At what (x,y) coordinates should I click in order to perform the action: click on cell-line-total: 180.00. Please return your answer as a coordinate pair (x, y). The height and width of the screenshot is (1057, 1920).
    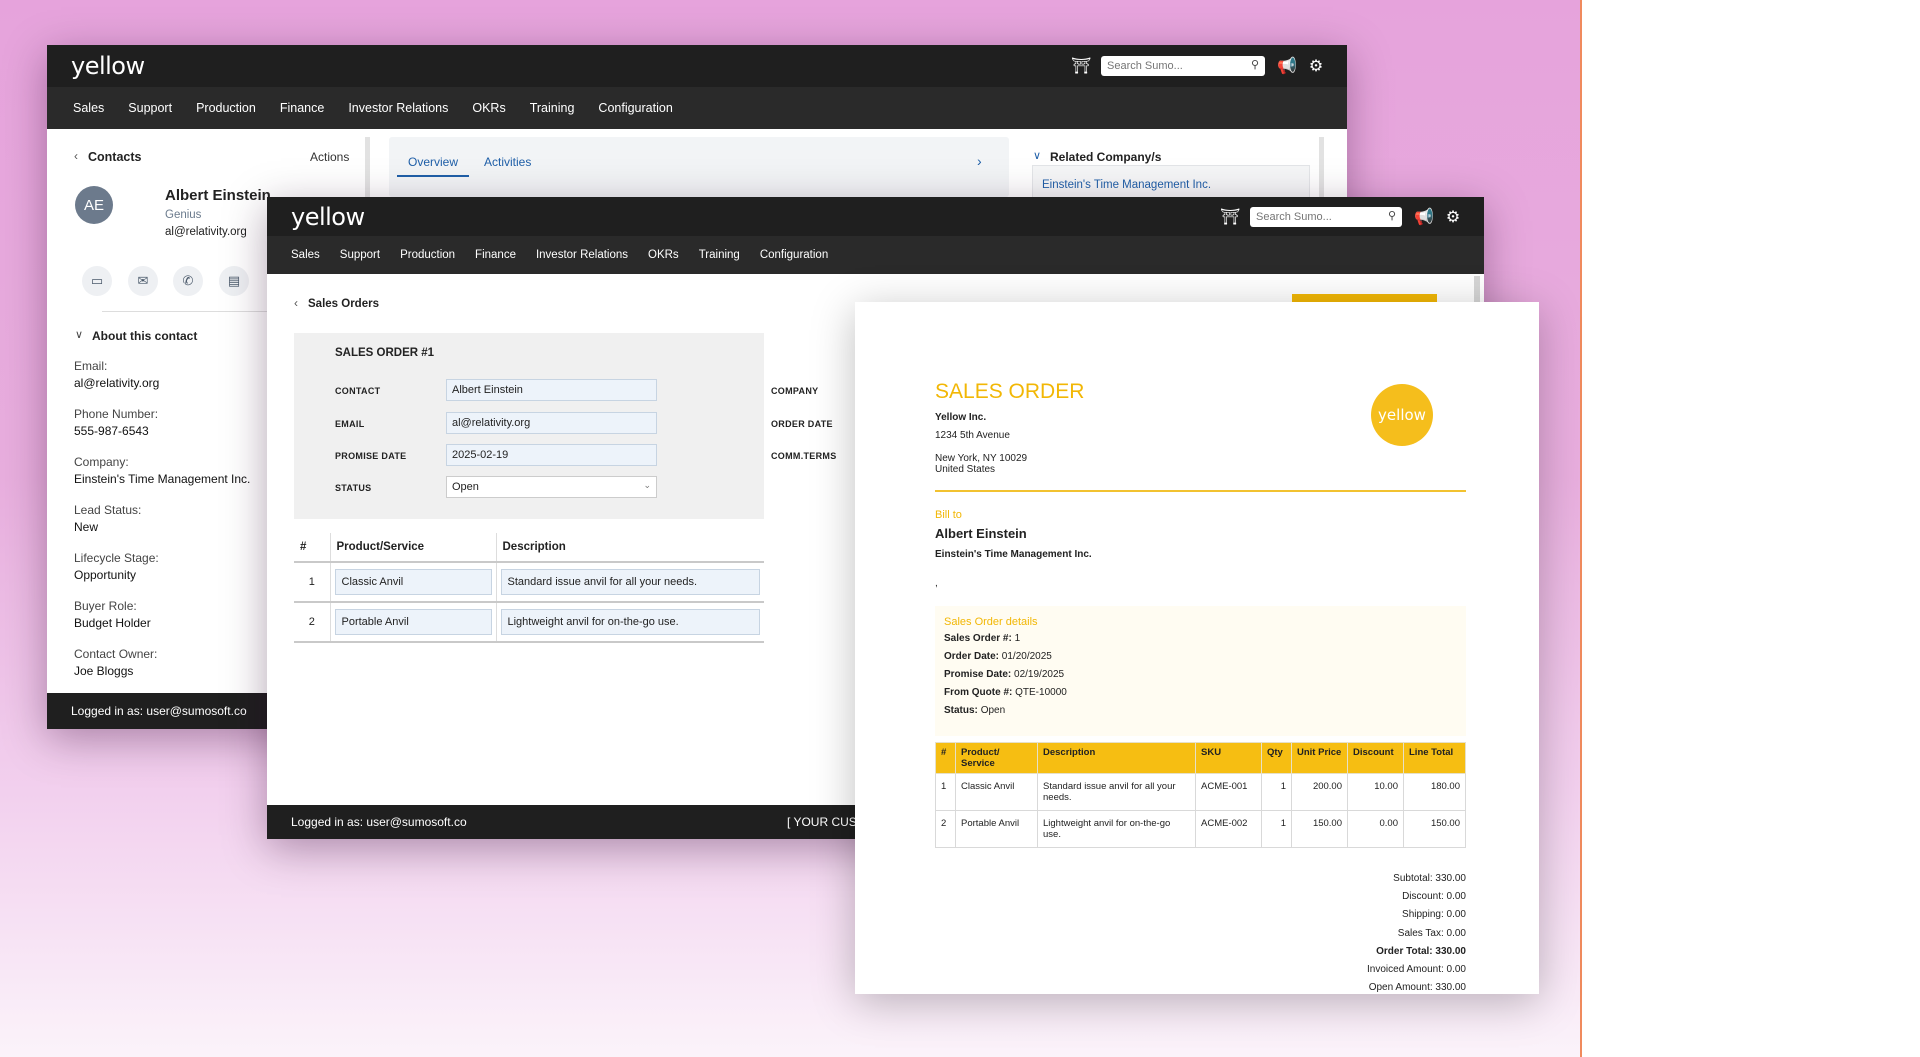
    Looking at the image, I should click on (1434, 792).